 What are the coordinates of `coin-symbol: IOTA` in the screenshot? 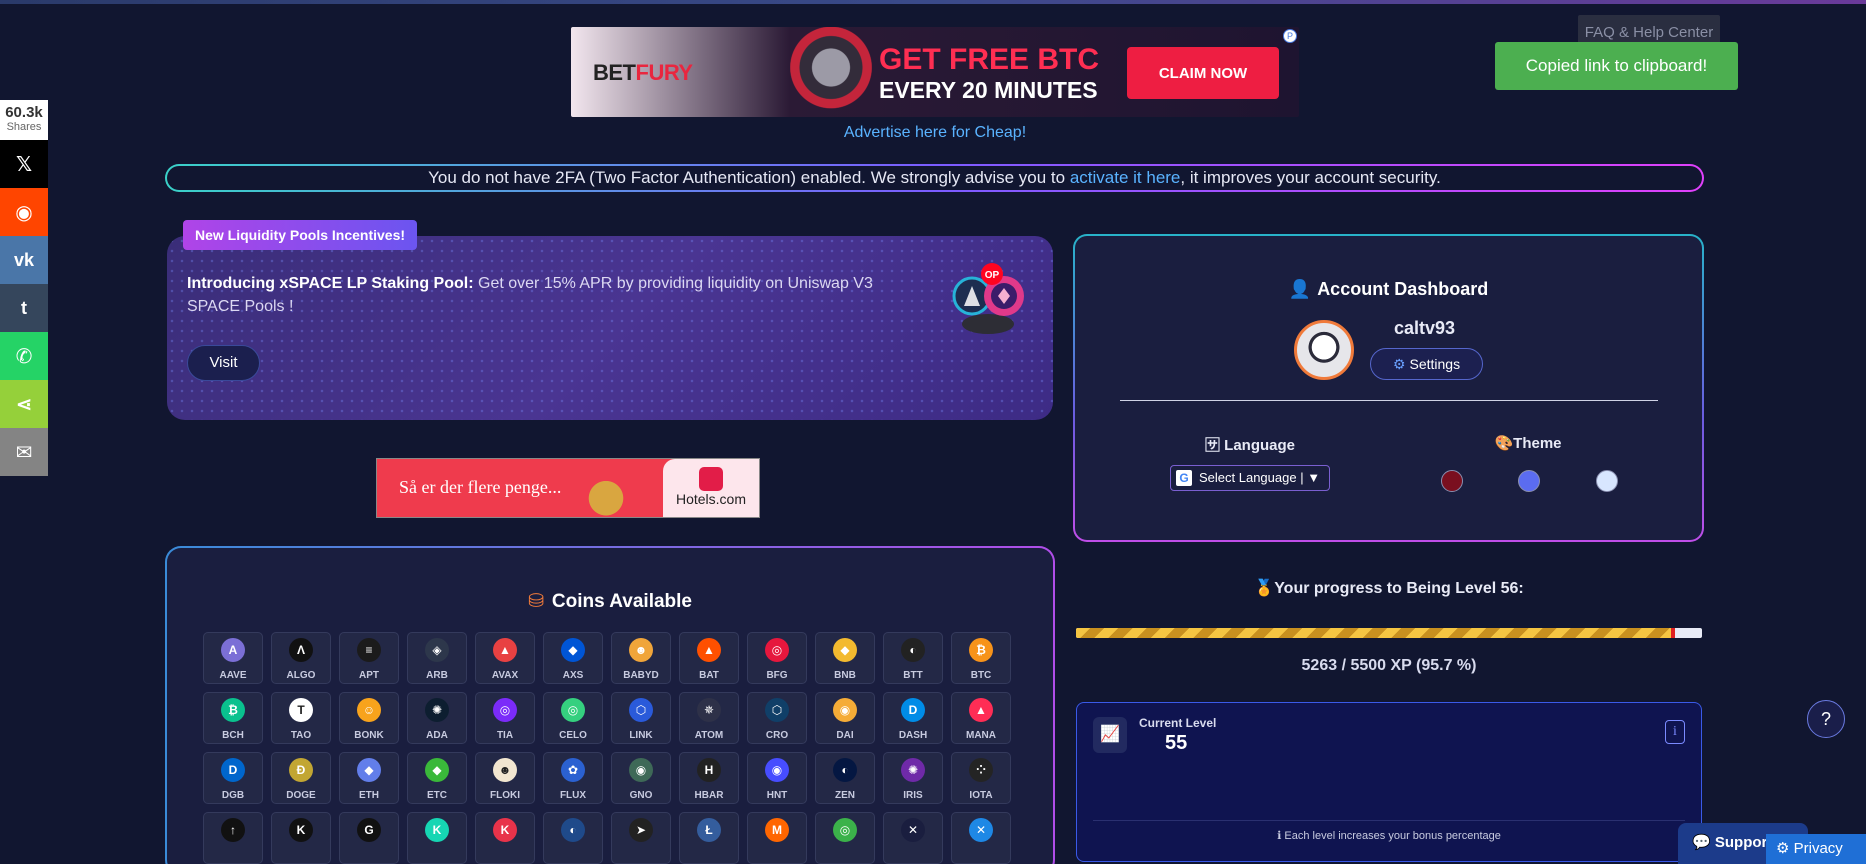 It's located at (981, 795).